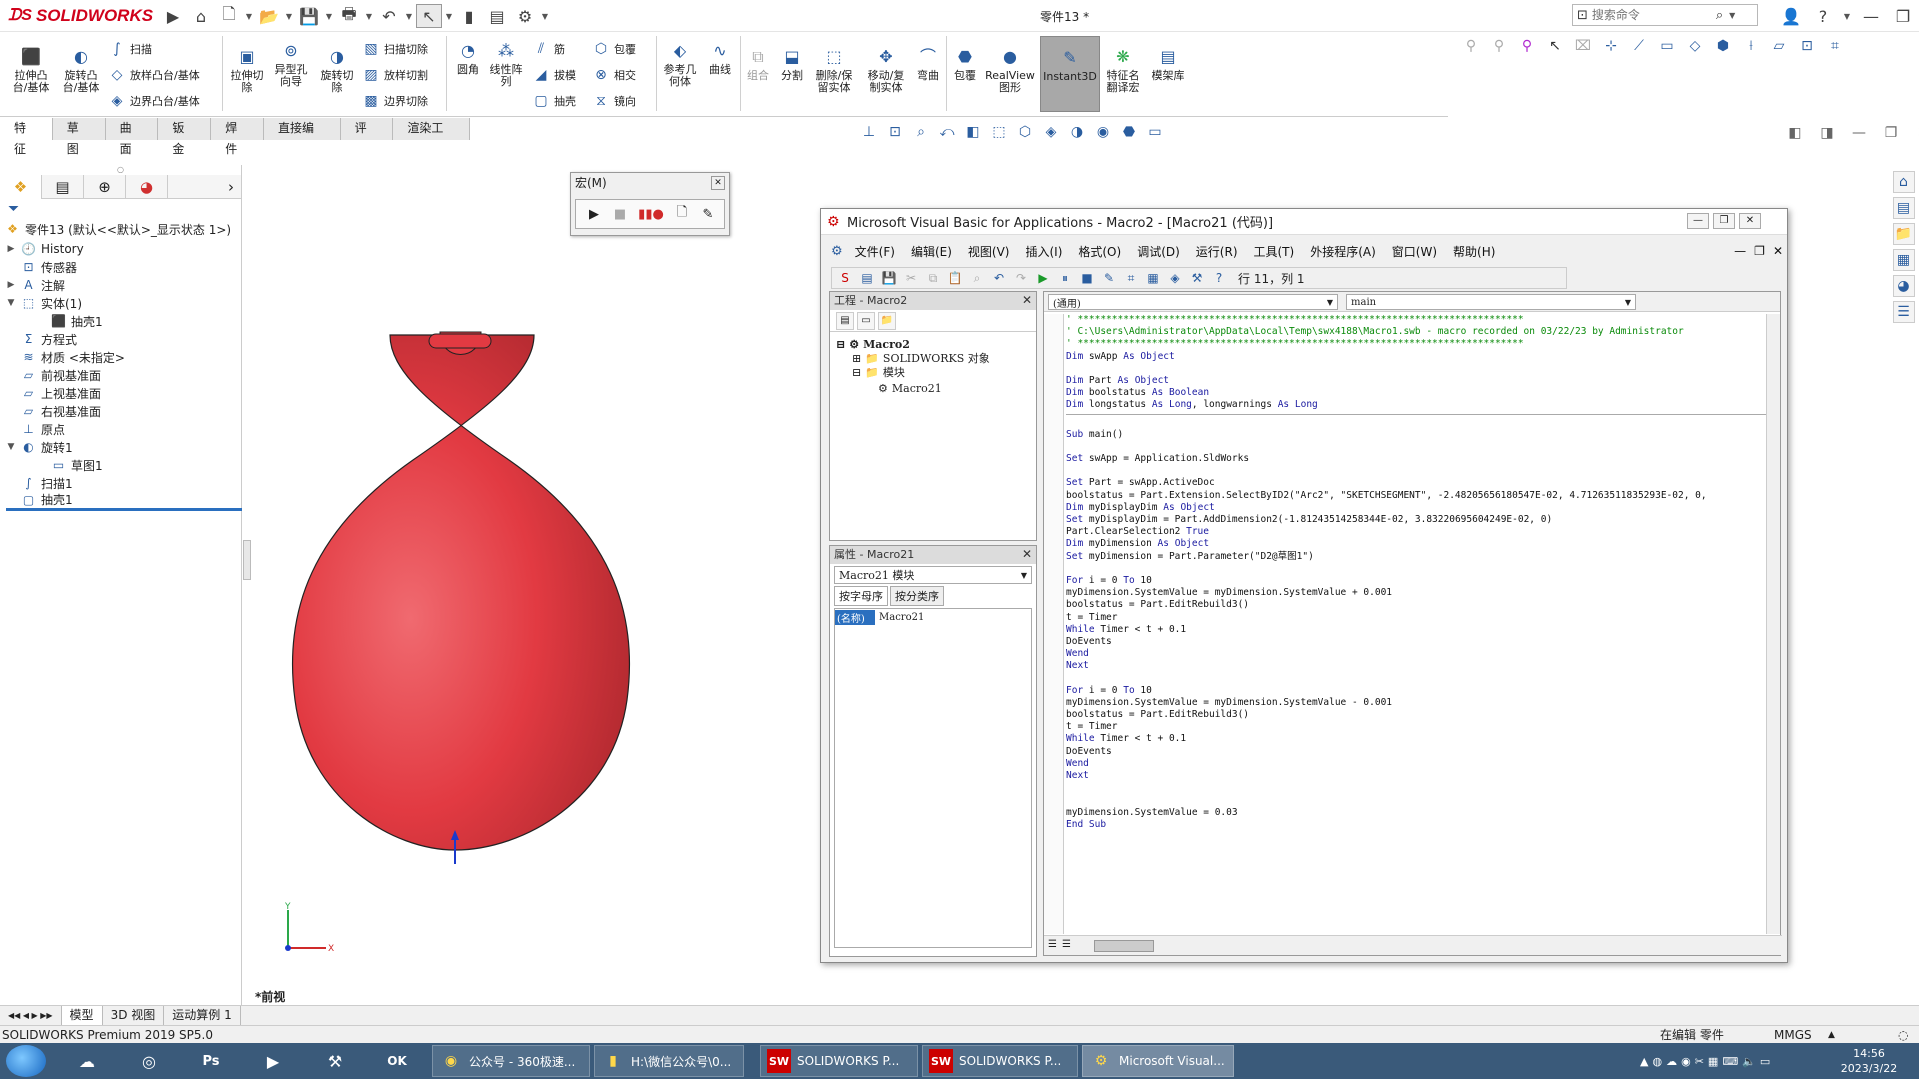  What do you see at coordinates (1686, 1061) in the screenshot?
I see `tray-app-icon: ◉` at bounding box center [1686, 1061].